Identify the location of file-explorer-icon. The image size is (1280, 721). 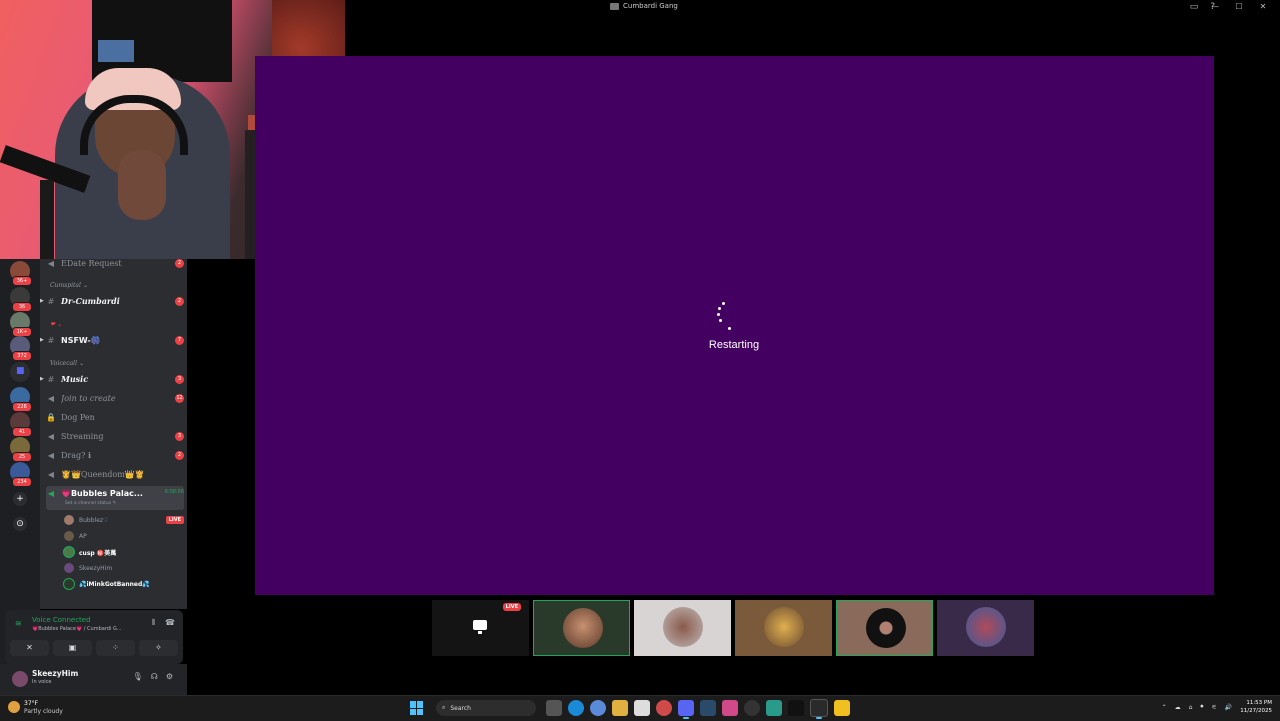
(620, 708).